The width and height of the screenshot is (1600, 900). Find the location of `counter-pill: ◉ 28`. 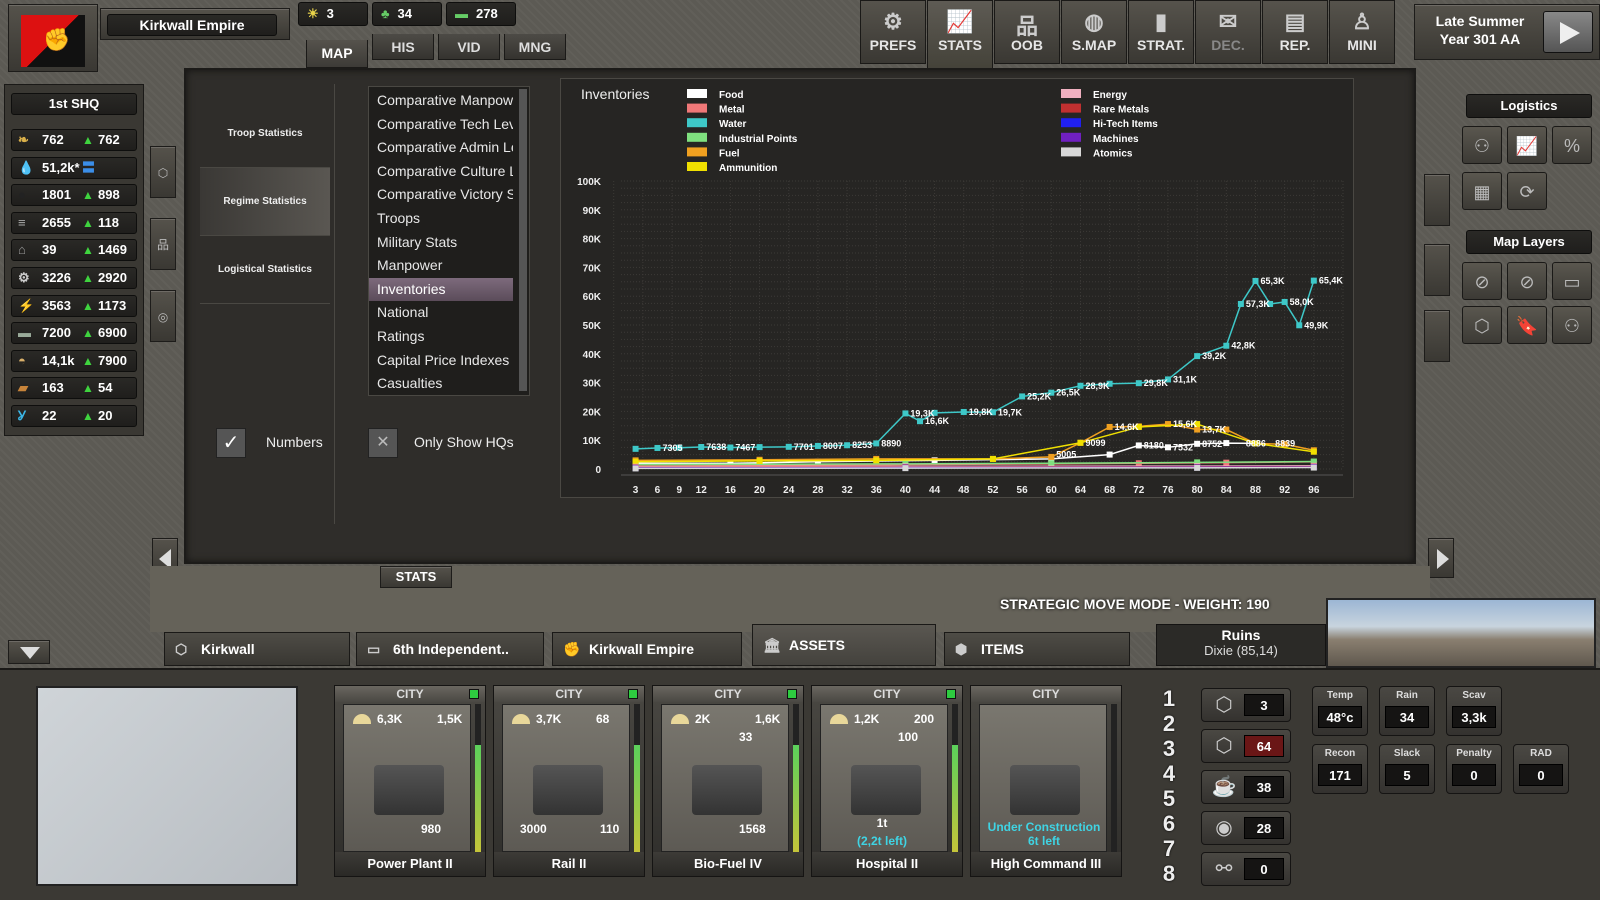

counter-pill: ◉ 28 is located at coordinates (1246, 828).